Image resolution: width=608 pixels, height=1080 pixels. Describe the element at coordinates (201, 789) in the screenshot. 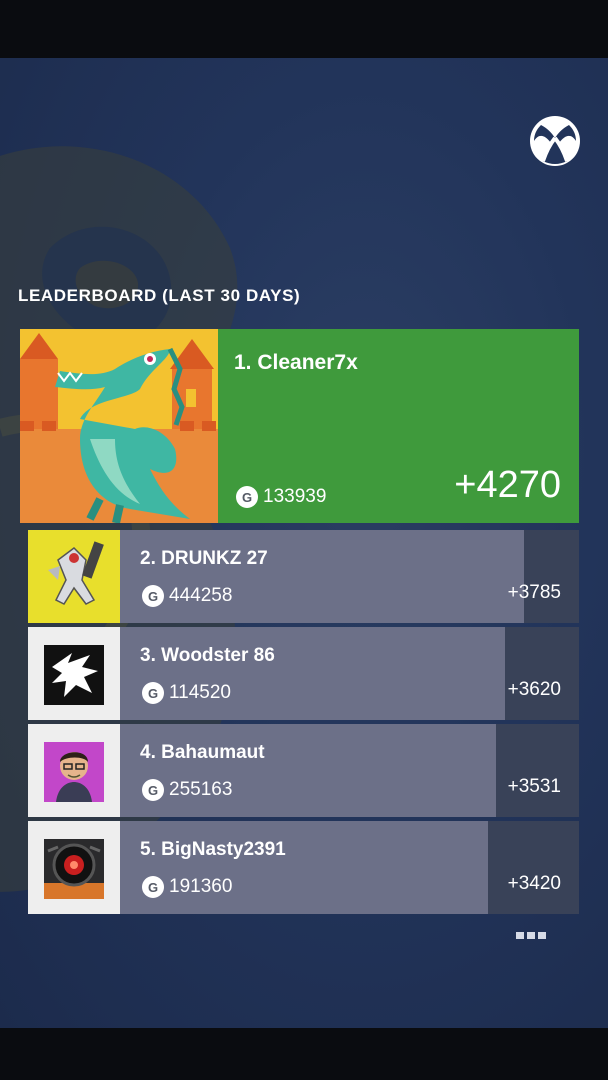

I see `gamerscore-value: 255163` at that location.